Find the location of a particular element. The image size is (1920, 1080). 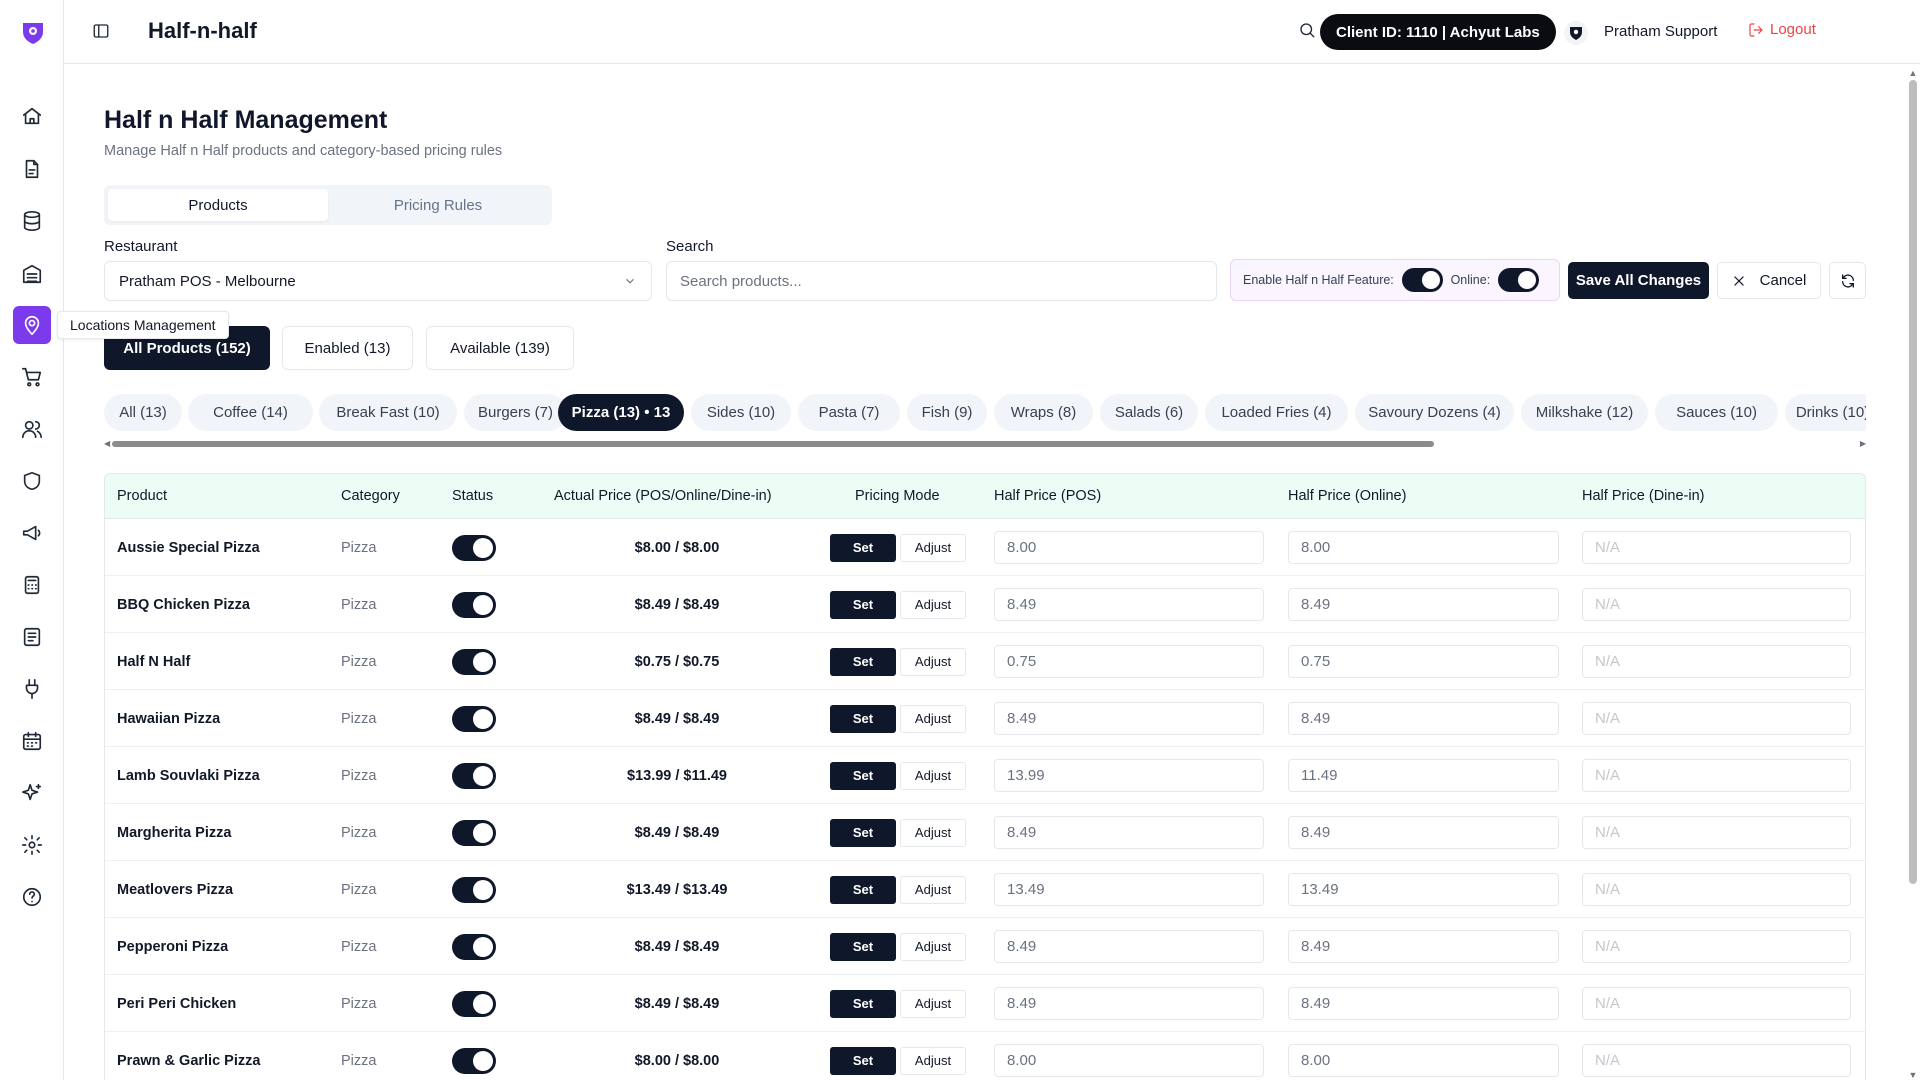

scroll-up-icon: ▲ is located at coordinates (1913, 73).